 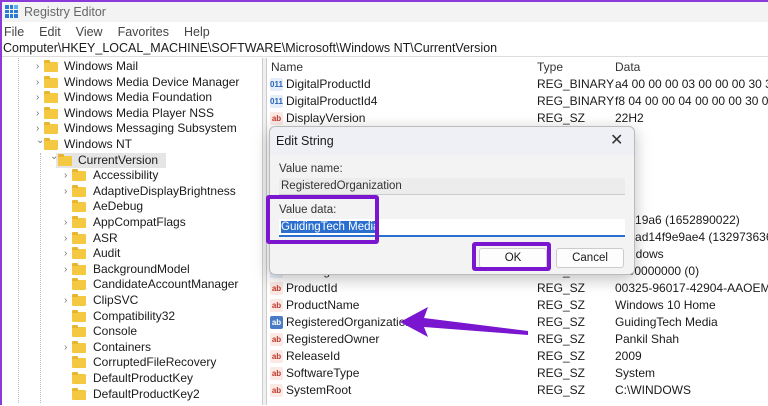 I want to click on tree-item: › Accessibility, so click(x=131, y=175).